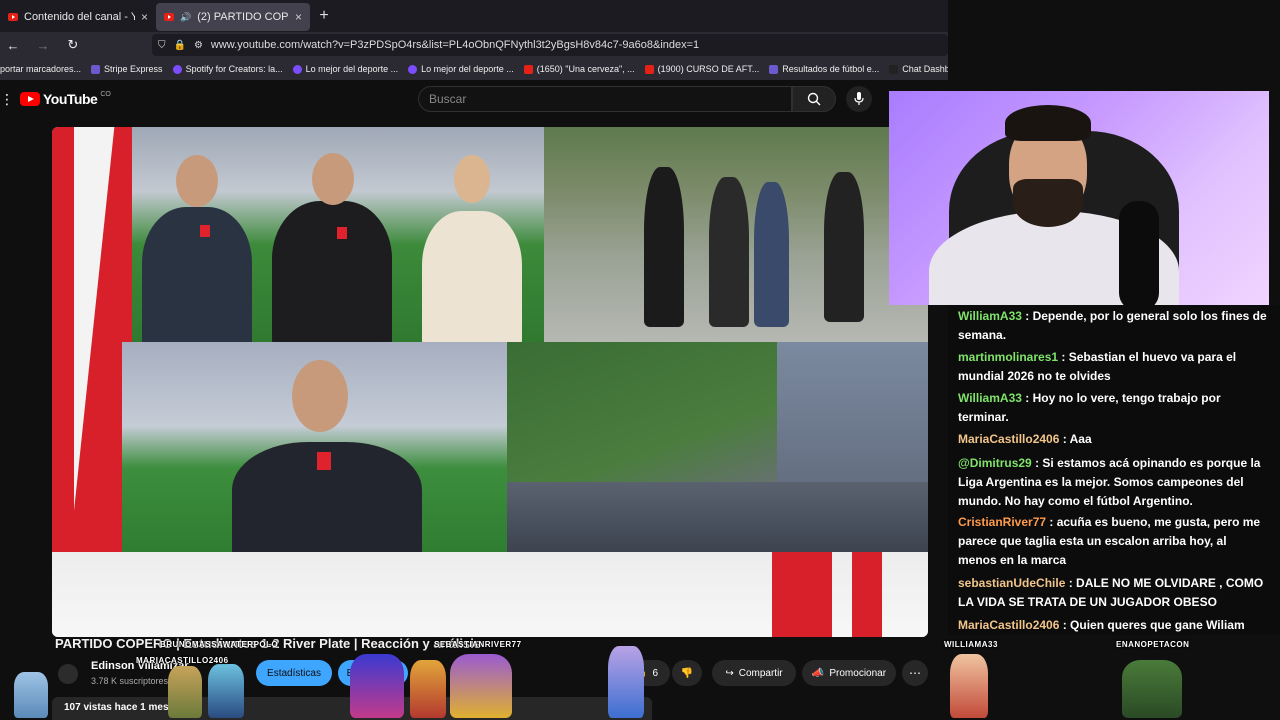  Describe the element at coordinates (1011, 583) in the screenshot. I see `chat-username: sebastianUdeChile` at that location.